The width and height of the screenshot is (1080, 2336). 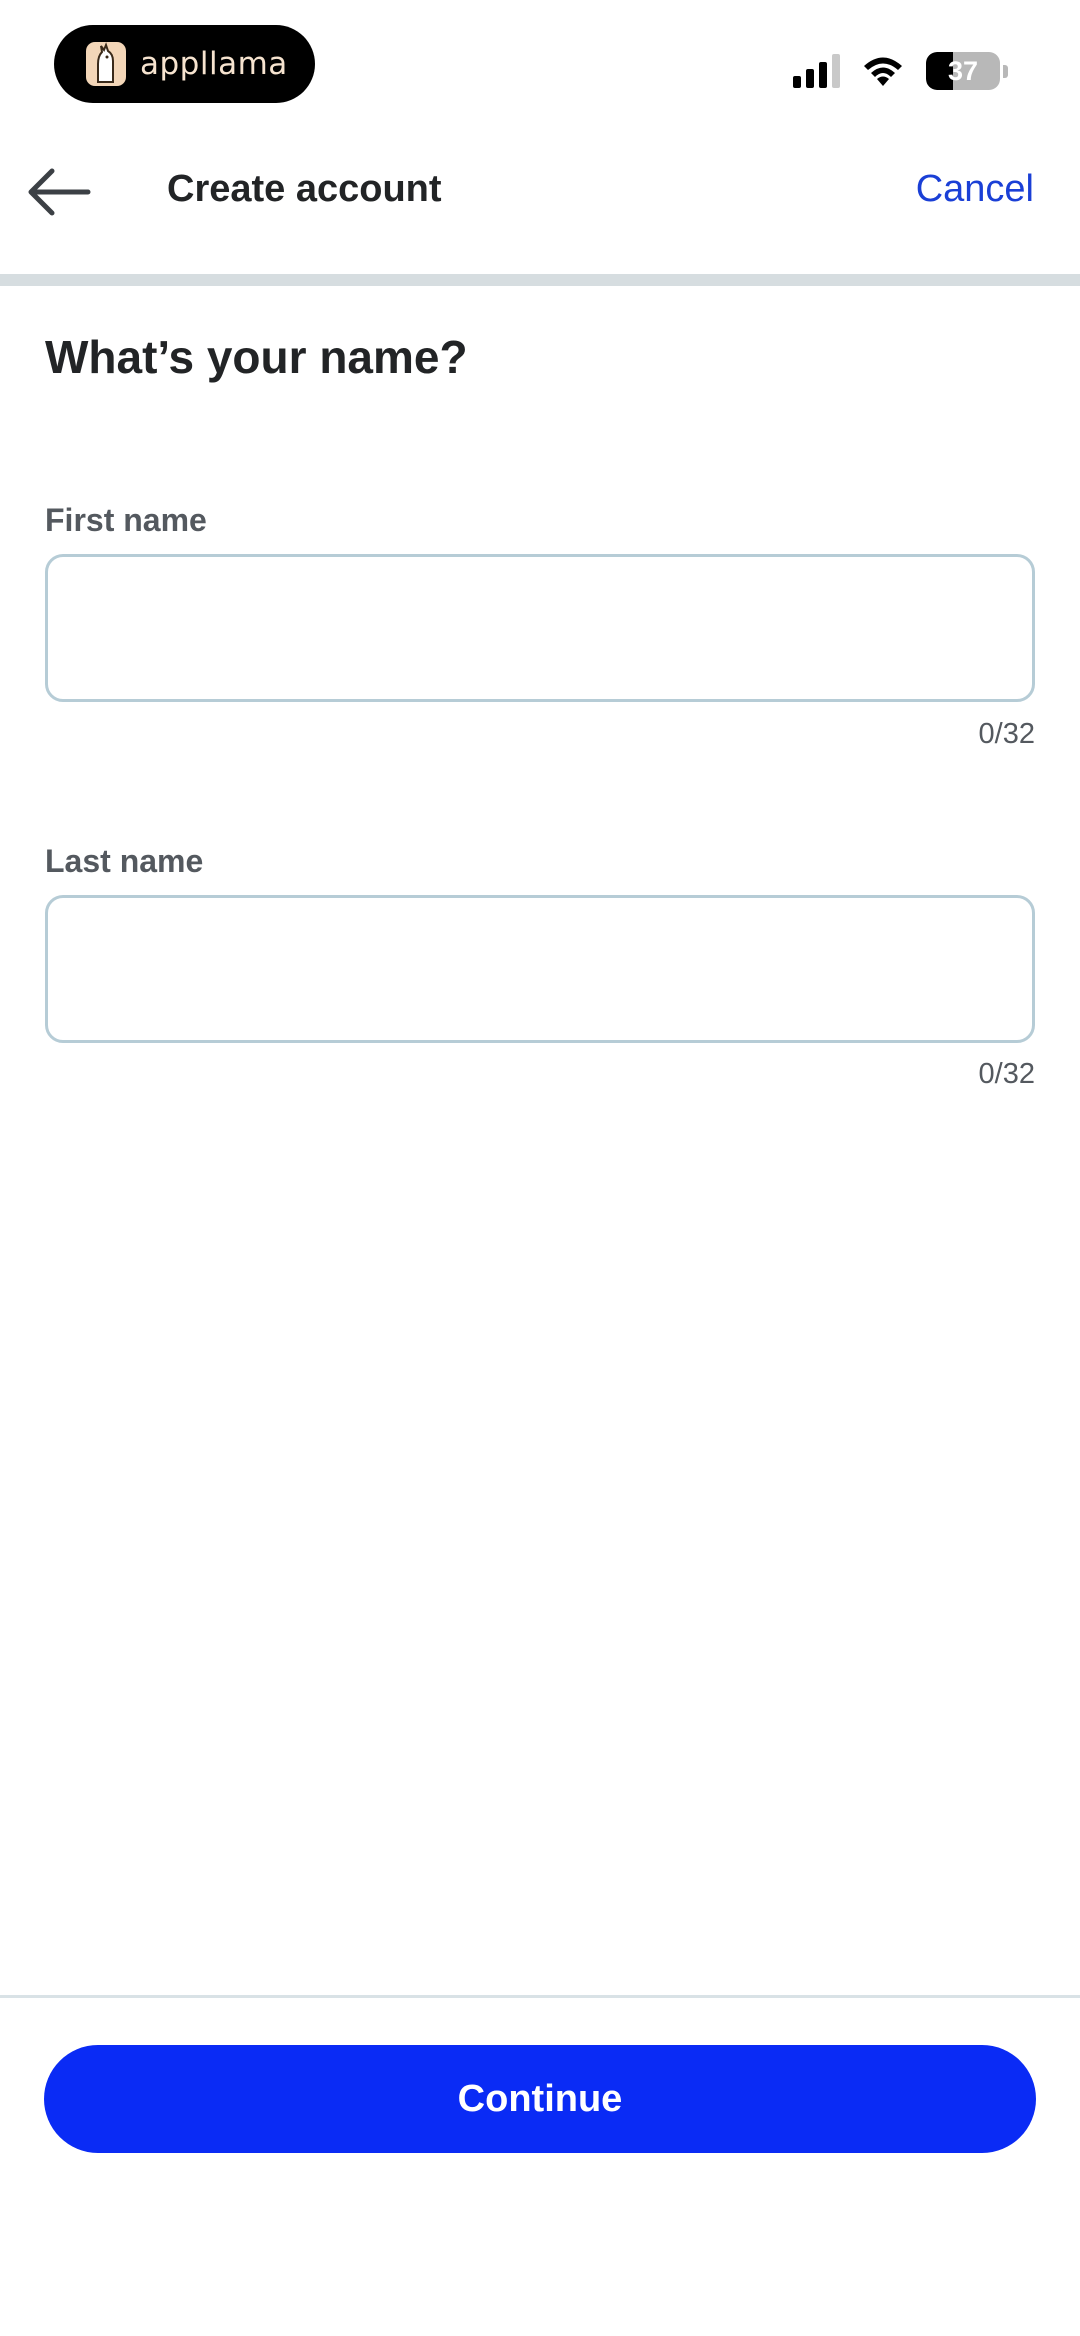 What do you see at coordinates (1006, 734) in the screenshot?
I see `first-name-counter: 0/32` at bounding box center [1006, 734].